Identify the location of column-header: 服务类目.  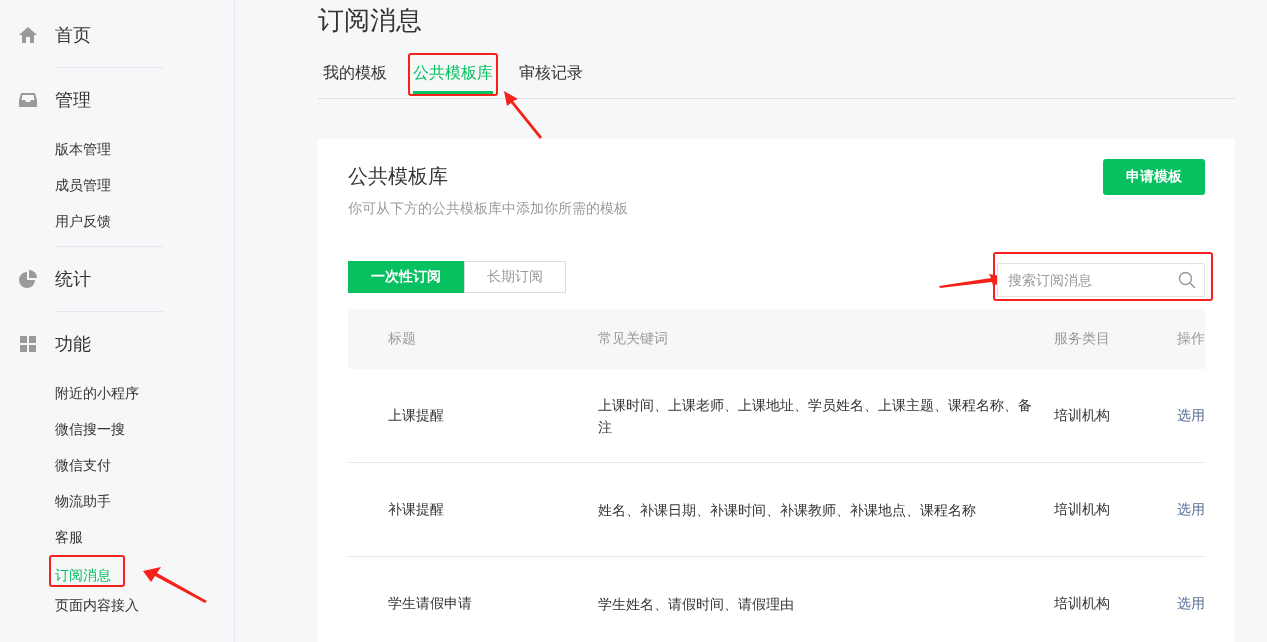
(1082, 339).